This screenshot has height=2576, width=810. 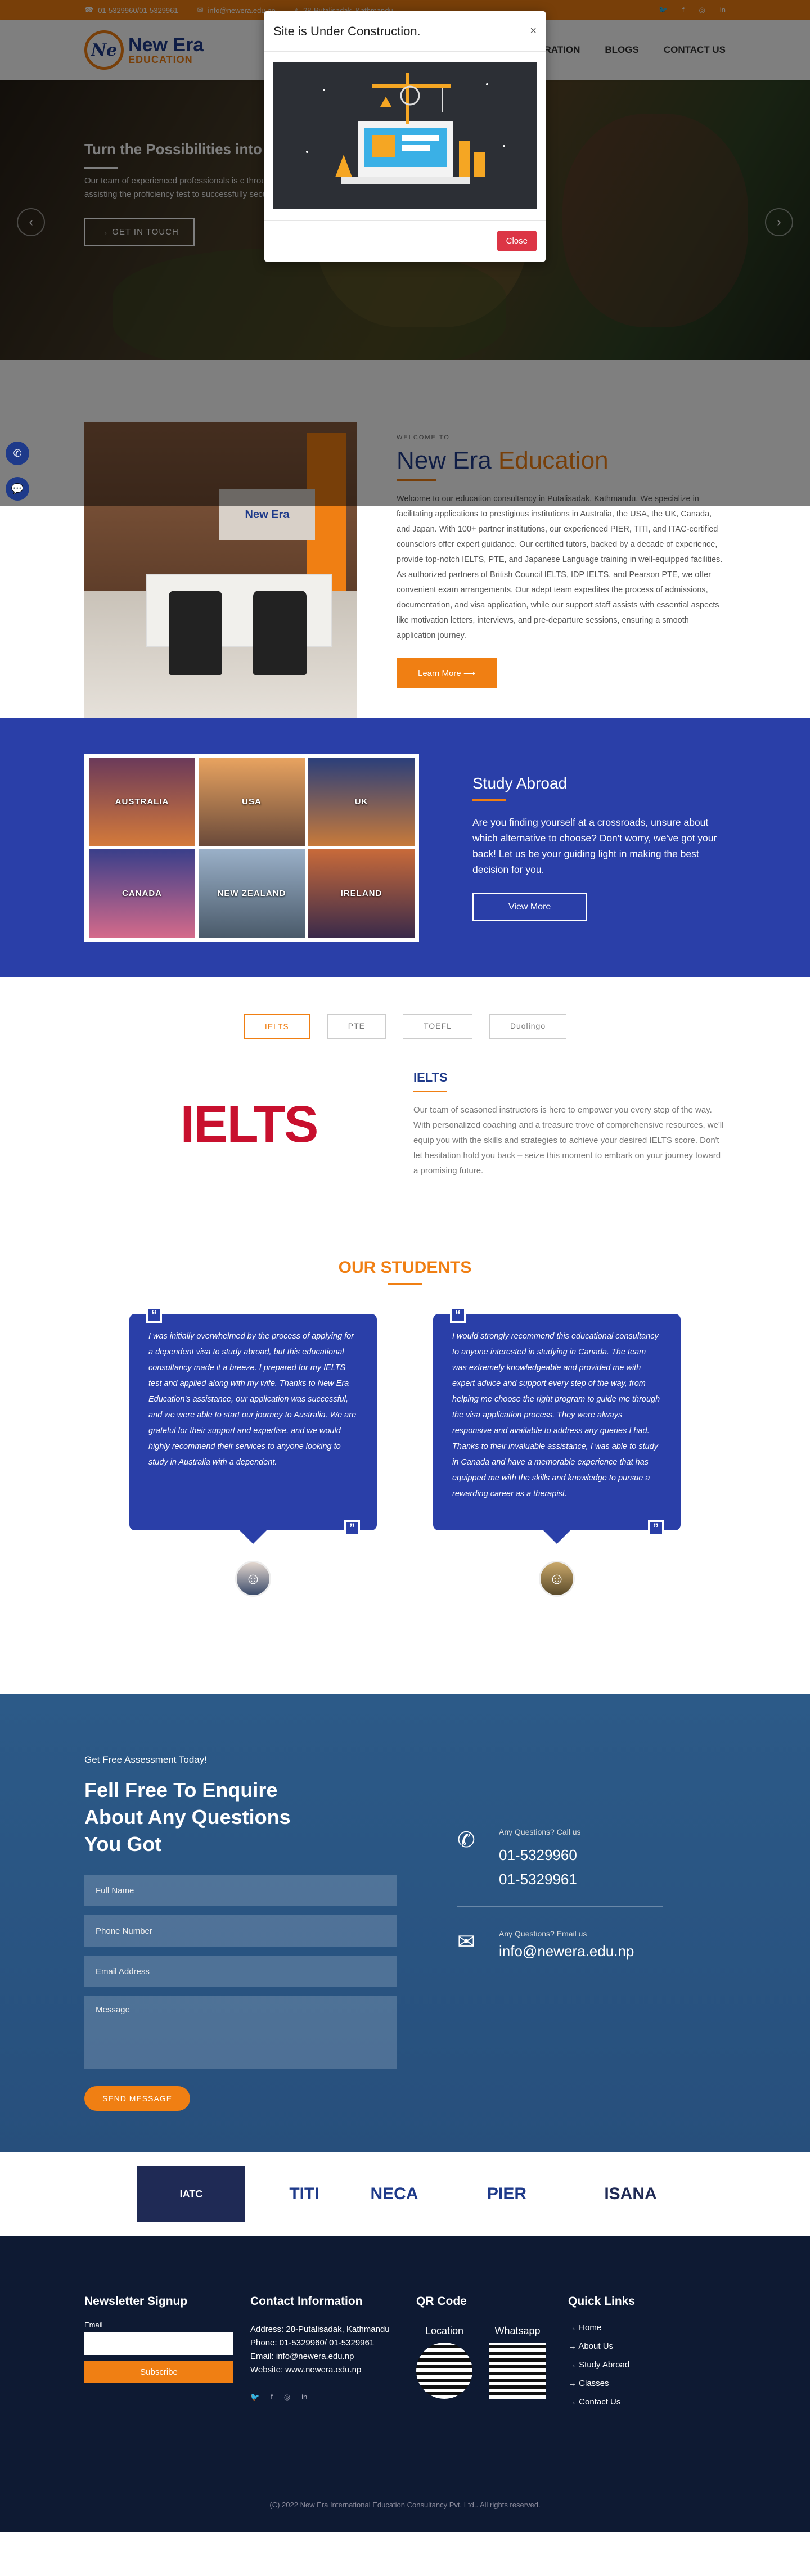 What do you see at coordinates (254, 2397) in the screenshot?
I see `twitter-icon: 🐦` at bounding box center [254, 2397].